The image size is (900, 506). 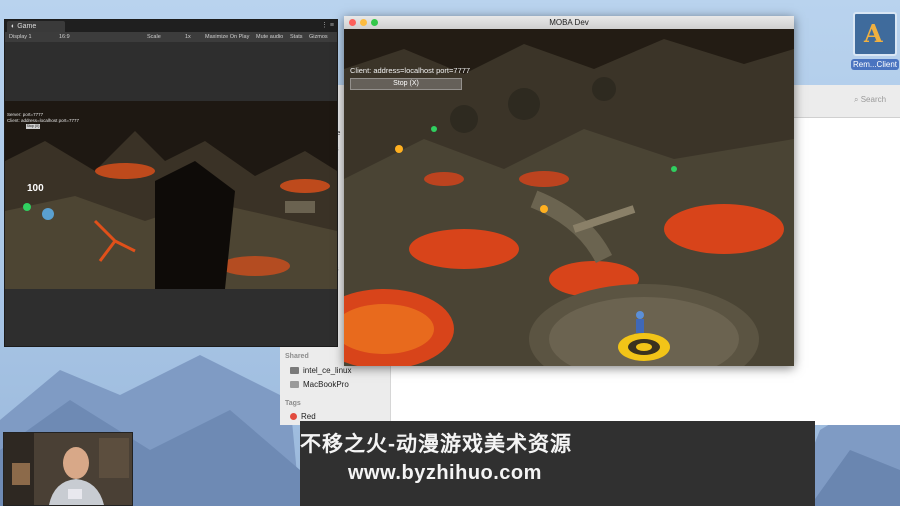 I want to click on hud-client-status: Client: address=localhost port=7777, so click(x=43, y=120).